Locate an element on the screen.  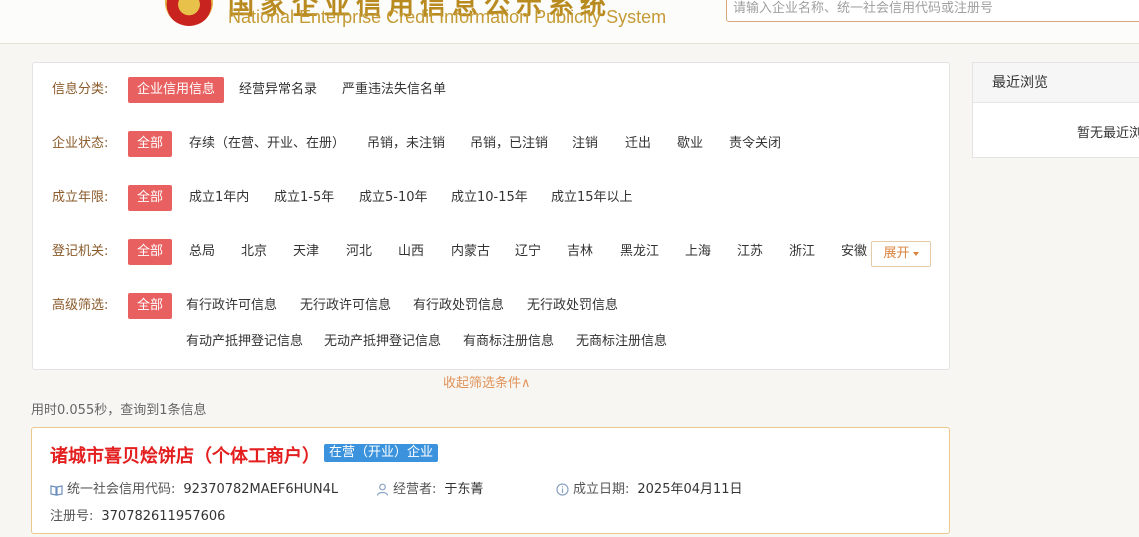
filter-row-advanced: 高级筛选: 全部 有行政许可信息 无行政许可信息 有行政处罚信息 无行政处罚信息 is located at coordinates (492, 306).